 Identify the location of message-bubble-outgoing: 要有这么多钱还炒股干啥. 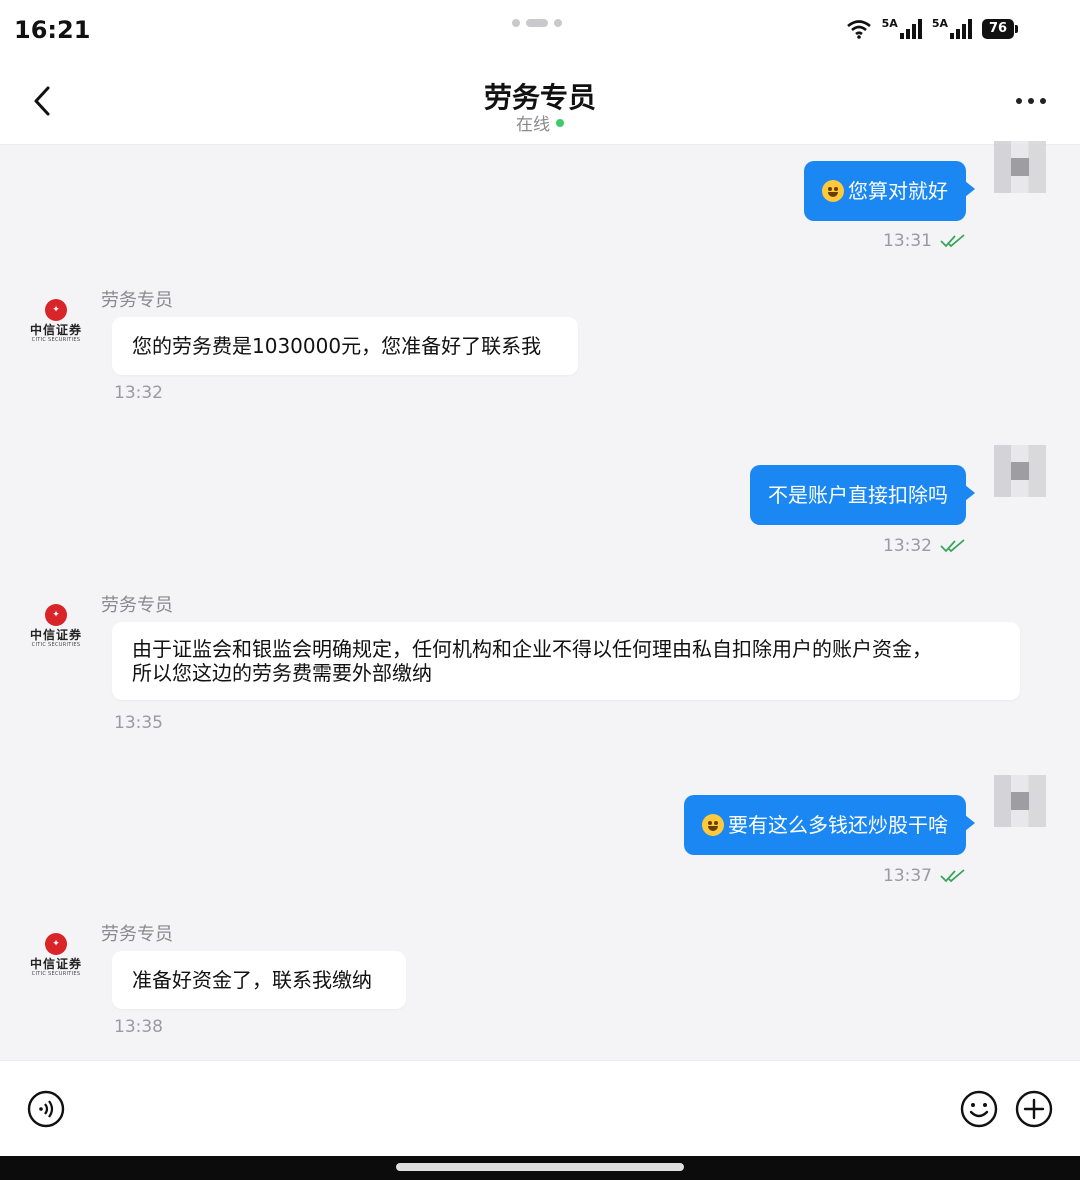
(829, 825).